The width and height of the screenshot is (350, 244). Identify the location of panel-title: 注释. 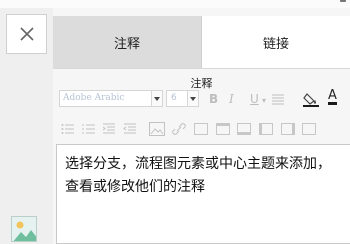
(201, 83).